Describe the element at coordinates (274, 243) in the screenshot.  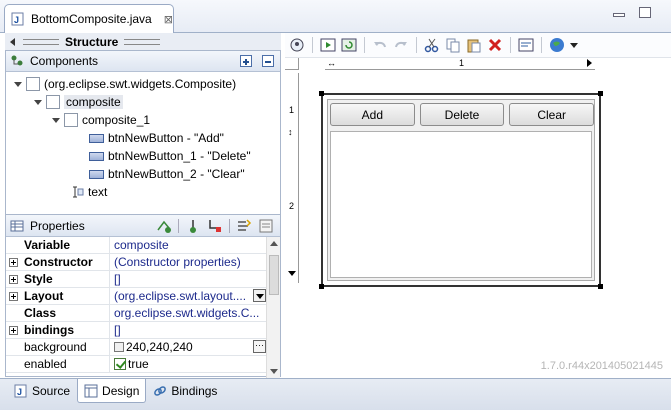
I see `scroll-up-icon` at that location.